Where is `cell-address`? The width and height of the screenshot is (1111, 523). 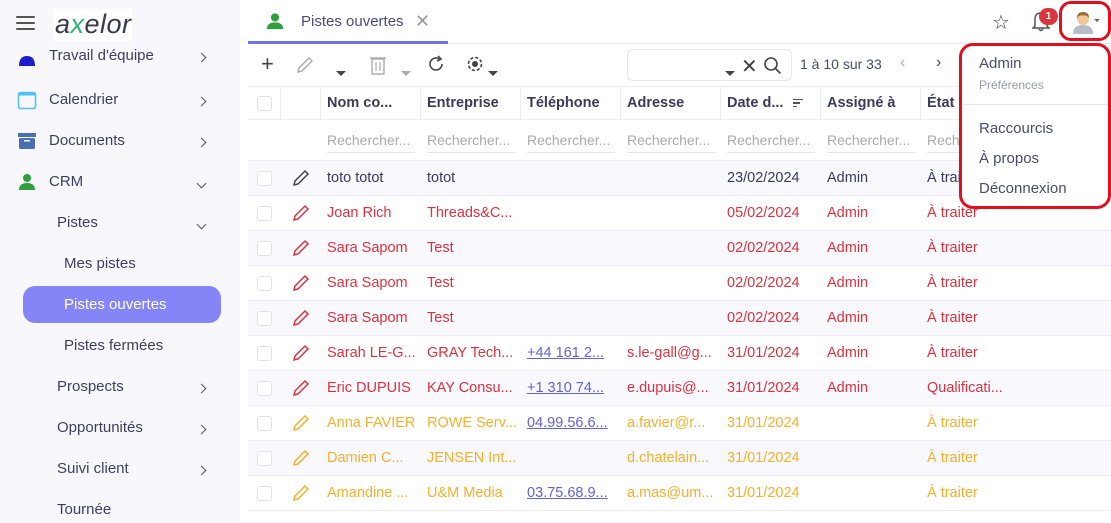 cell-address is located at coordinates (671, 318).